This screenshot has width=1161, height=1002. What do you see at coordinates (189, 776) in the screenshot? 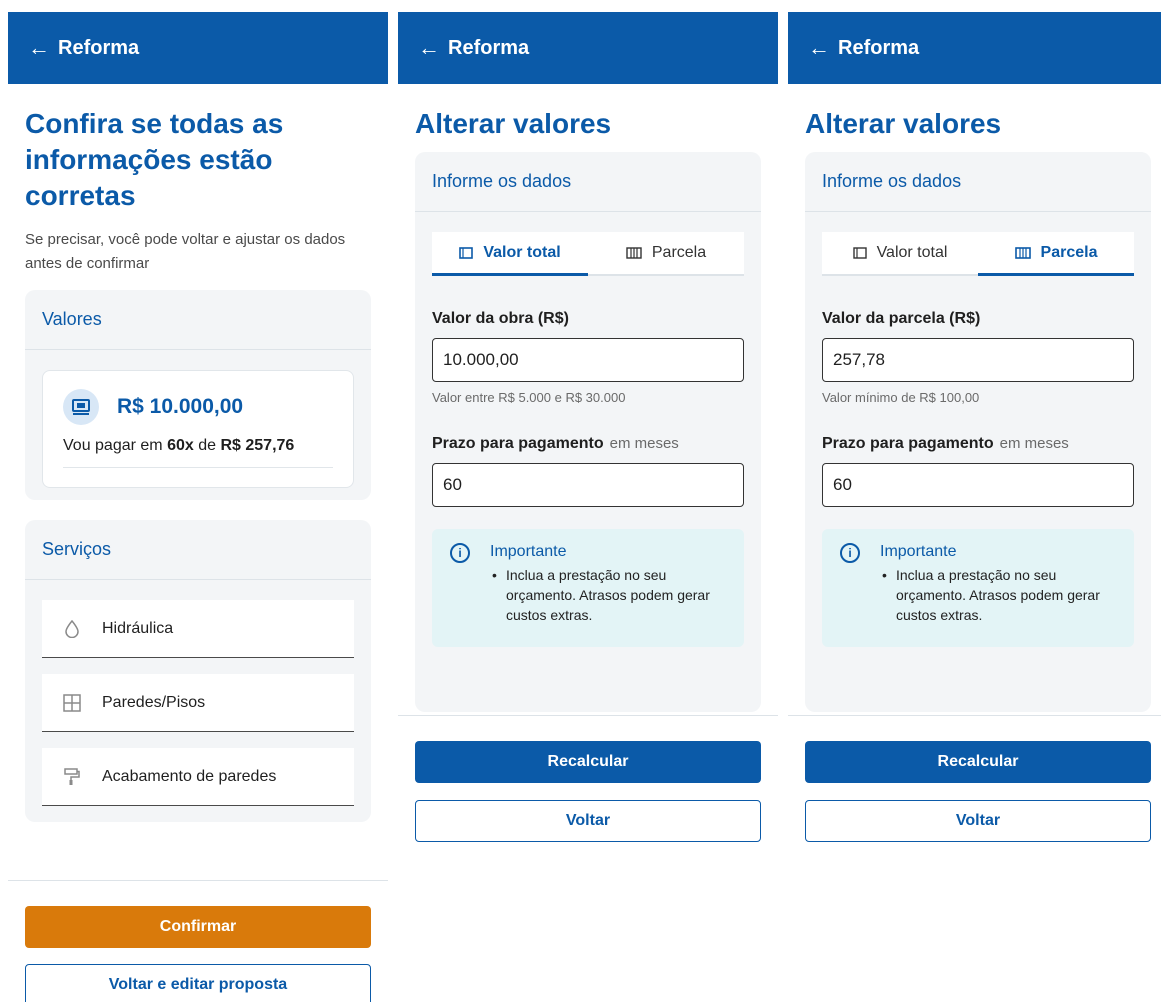
I see `service-label: Acabamento de paredes` at bounding box center [189, 776].